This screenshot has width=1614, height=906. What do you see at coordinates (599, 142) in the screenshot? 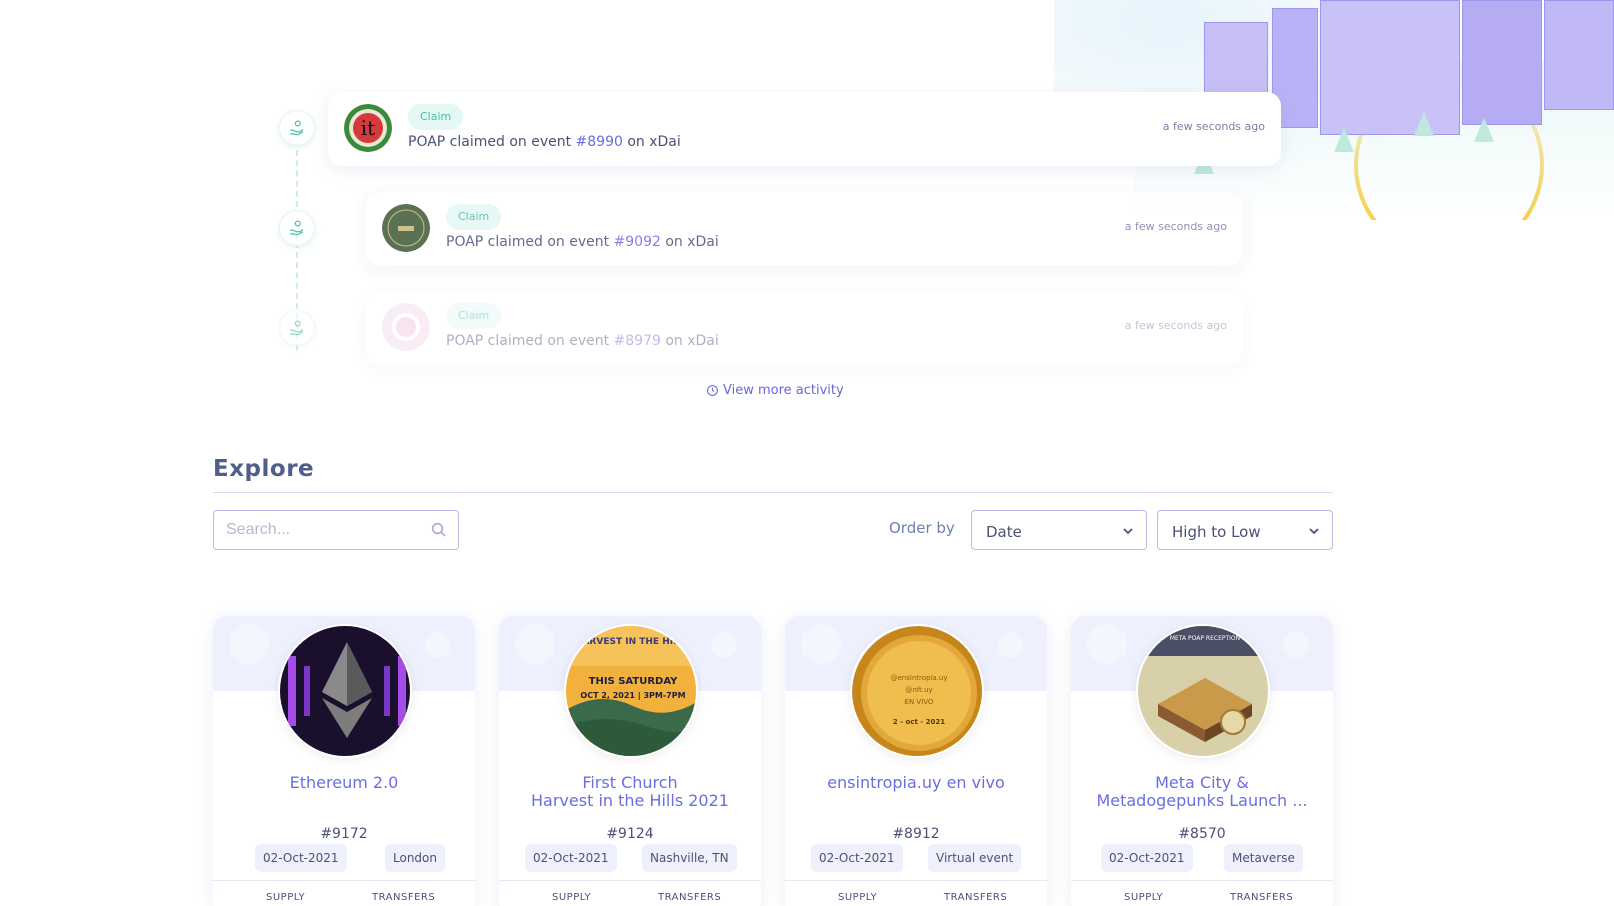
I see `event-link: #8990` at bounding box center [599, 142].